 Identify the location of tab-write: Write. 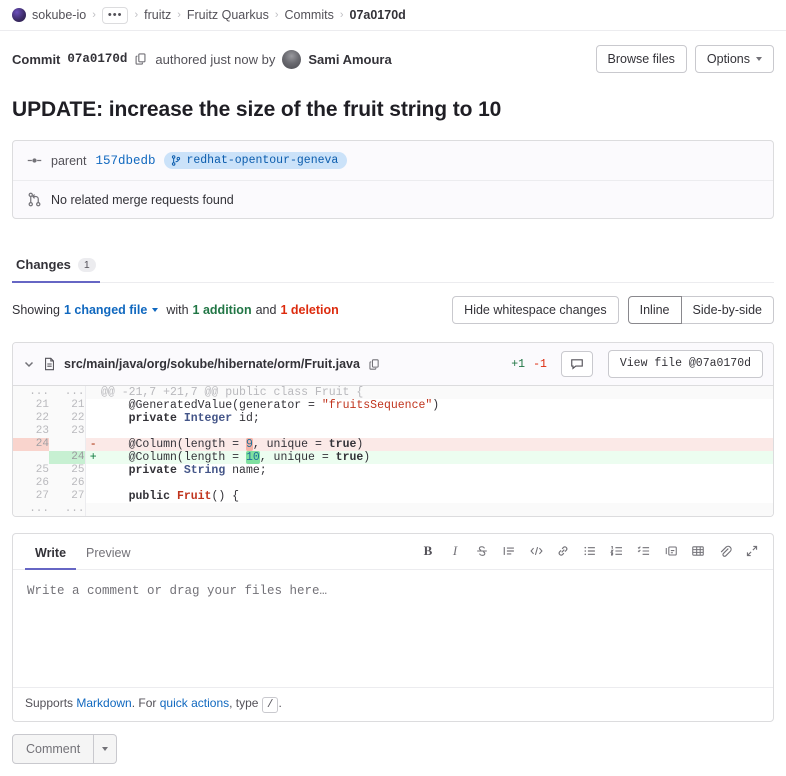
(51, 553).